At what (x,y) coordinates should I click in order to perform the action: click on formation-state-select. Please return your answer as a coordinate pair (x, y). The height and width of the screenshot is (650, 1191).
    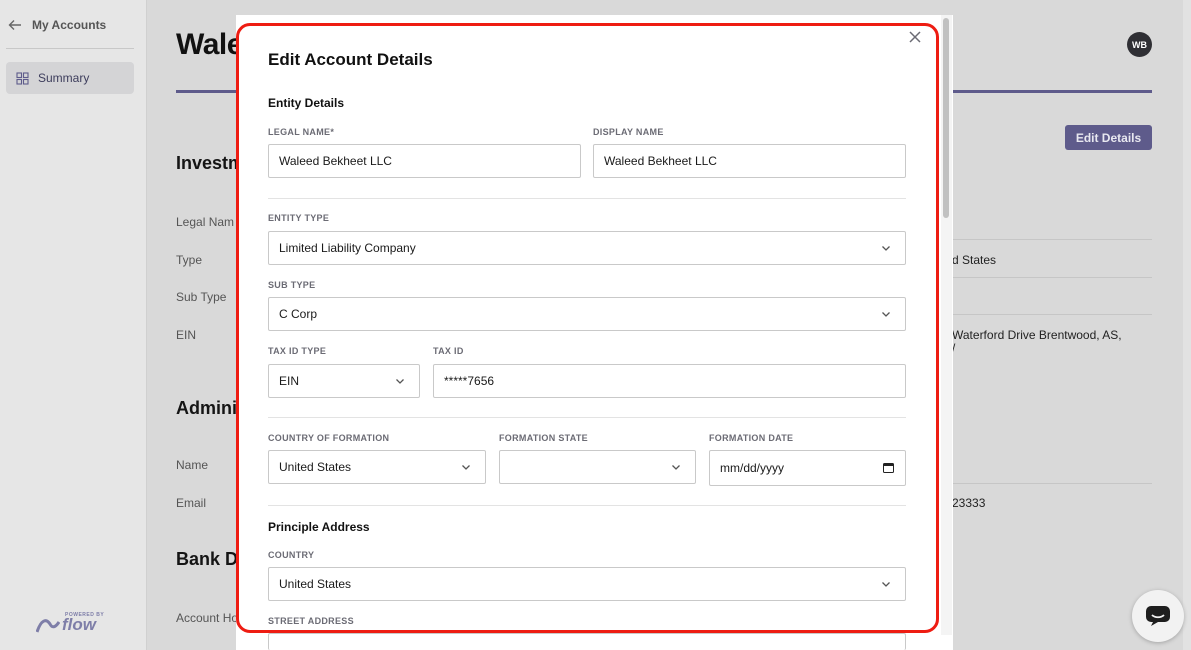
    Looking at the image, I should click on (597, 467).